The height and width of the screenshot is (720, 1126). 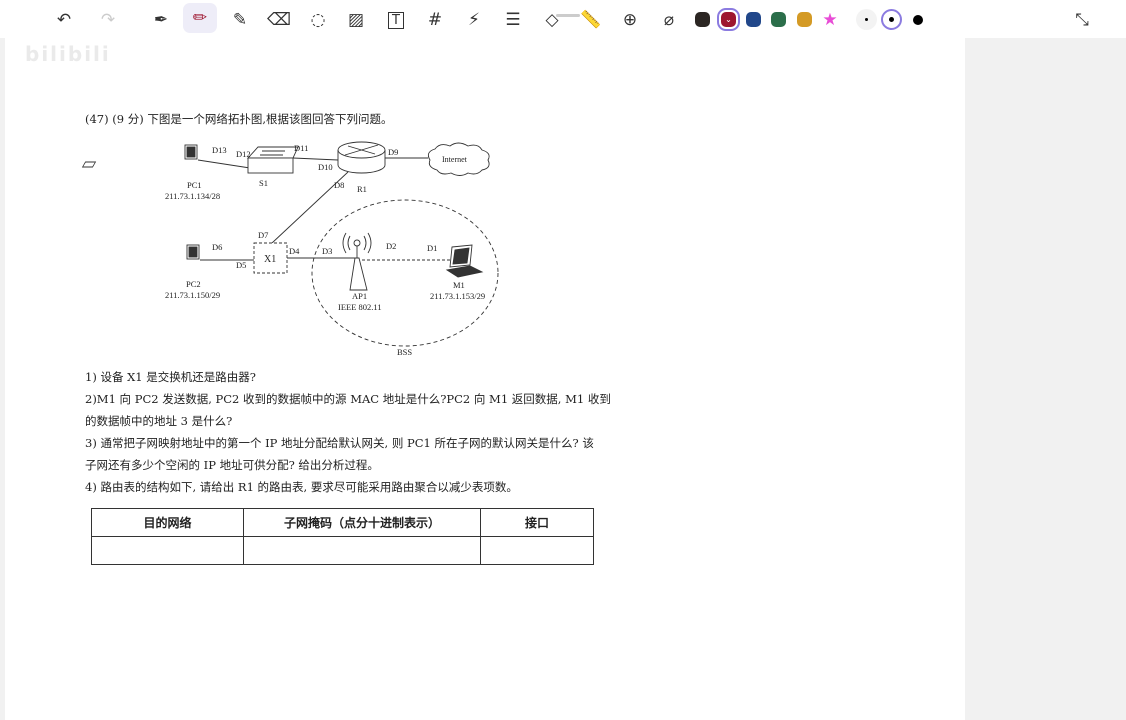 I want to click on port-label-d13: D13, so click(x=219, y=150).